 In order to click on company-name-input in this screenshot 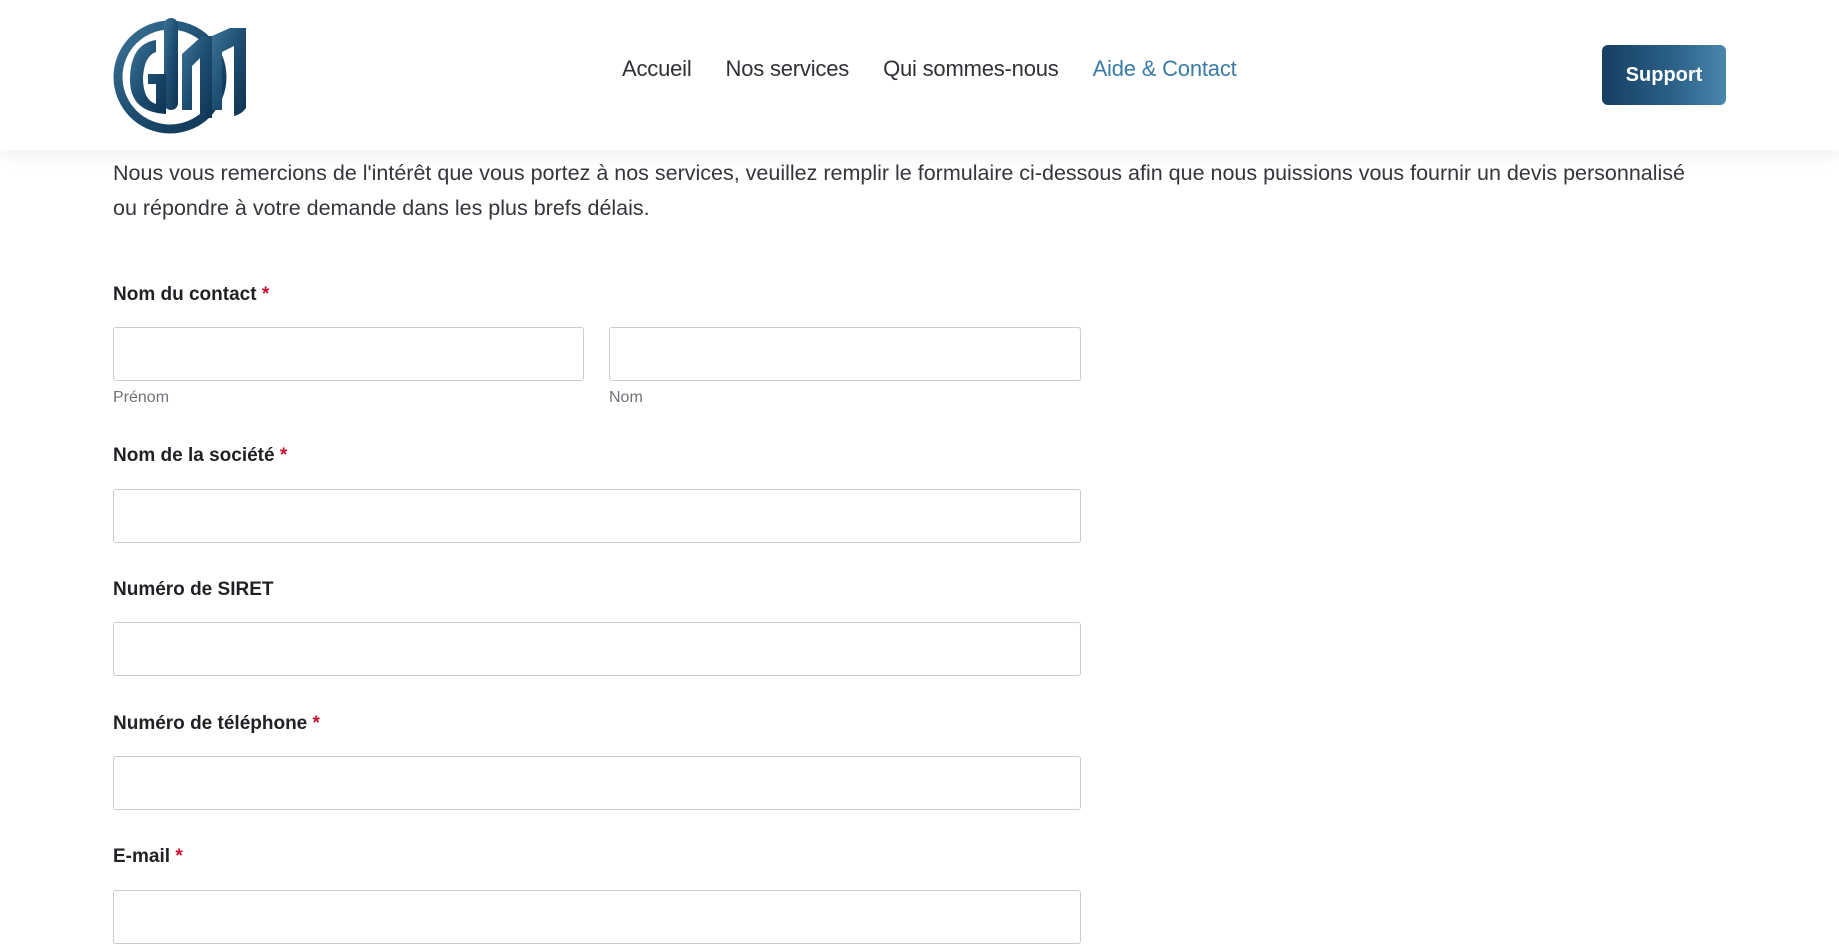, I will do `click(597, 516)`.